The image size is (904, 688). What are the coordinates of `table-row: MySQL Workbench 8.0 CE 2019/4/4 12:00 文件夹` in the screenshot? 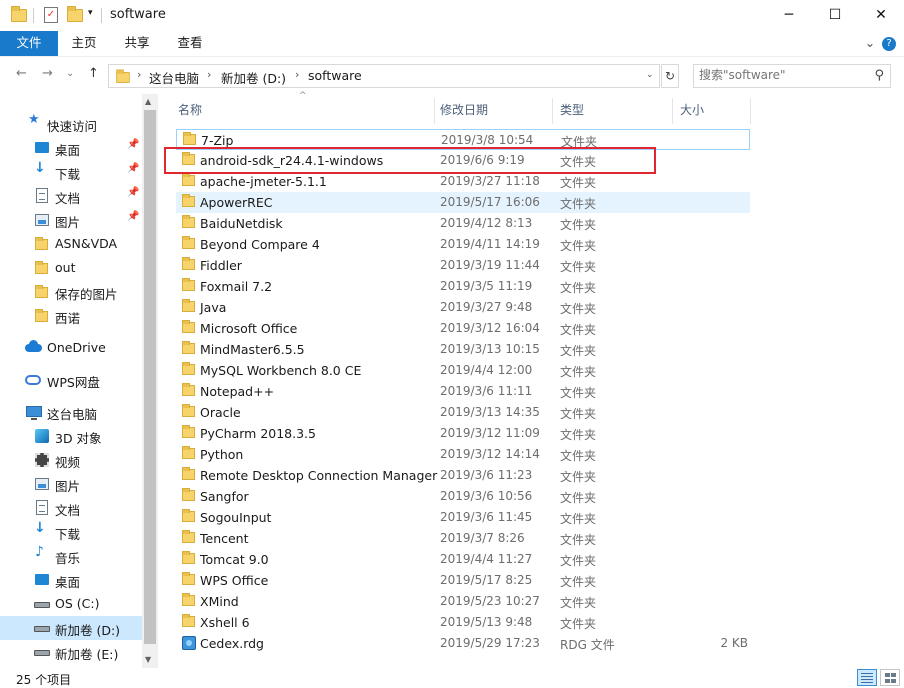 It's located at (463, 370).